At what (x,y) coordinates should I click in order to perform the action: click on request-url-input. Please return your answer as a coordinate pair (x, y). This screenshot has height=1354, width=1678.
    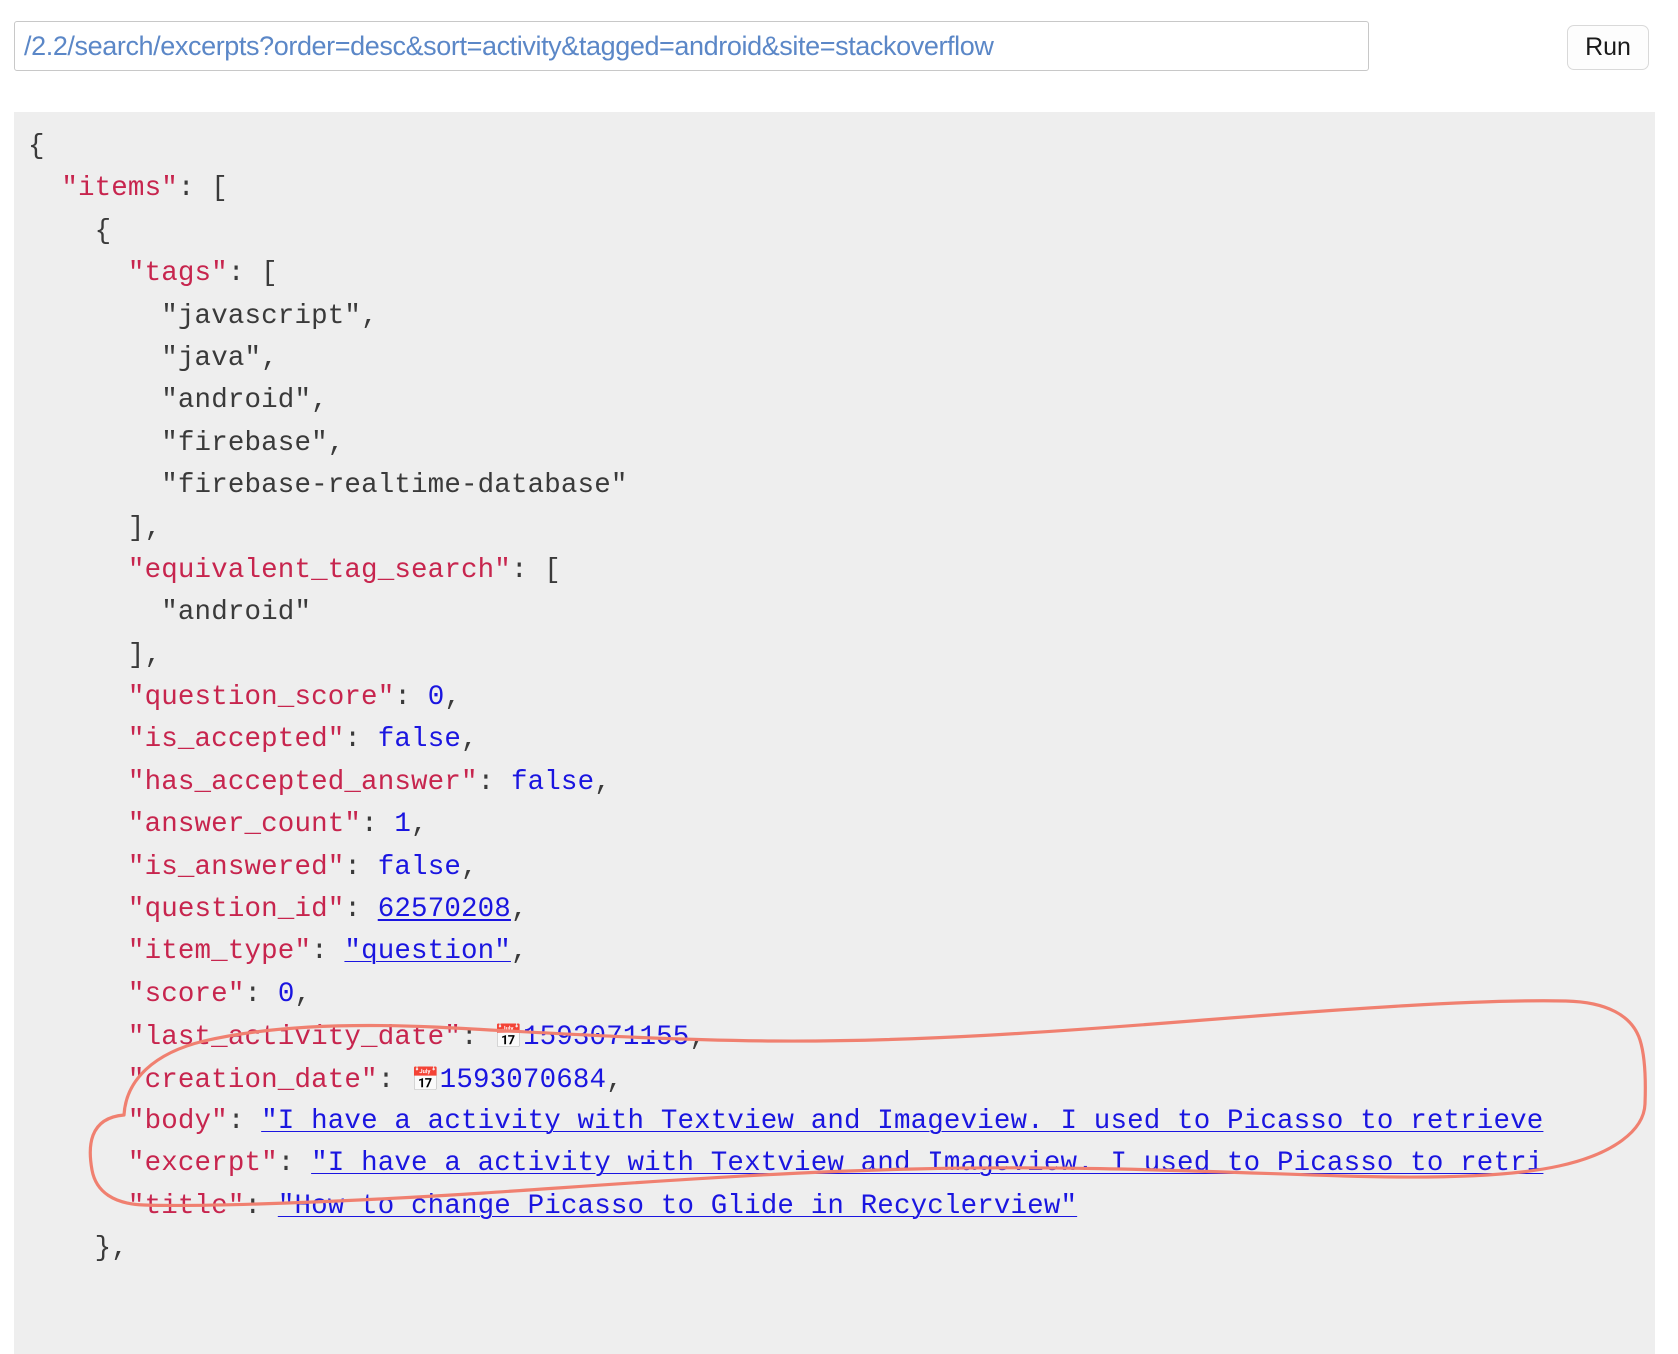
    Looking at the image, I should click on (691, 46).